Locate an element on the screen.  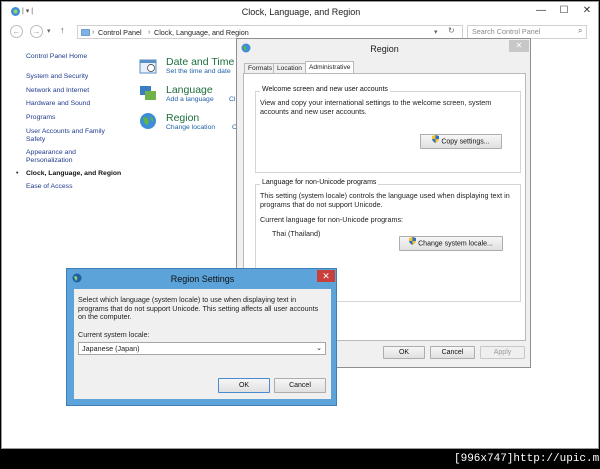
sidebar-item-user-accounts-line2: Safety is located at coordinates (35, 140).